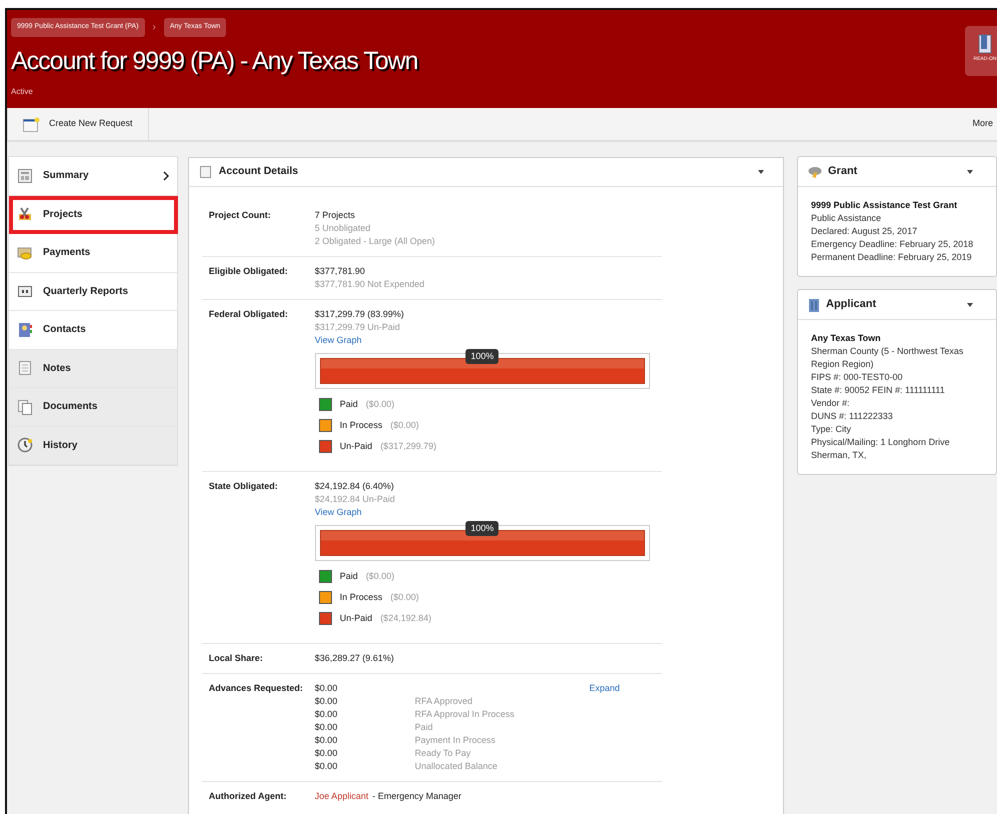 The height and width of the screenshot is (814, 997). Describe the element at coordinates (442, 753) in the screenshot. I see `status-text: Ready To Pay` at that location.